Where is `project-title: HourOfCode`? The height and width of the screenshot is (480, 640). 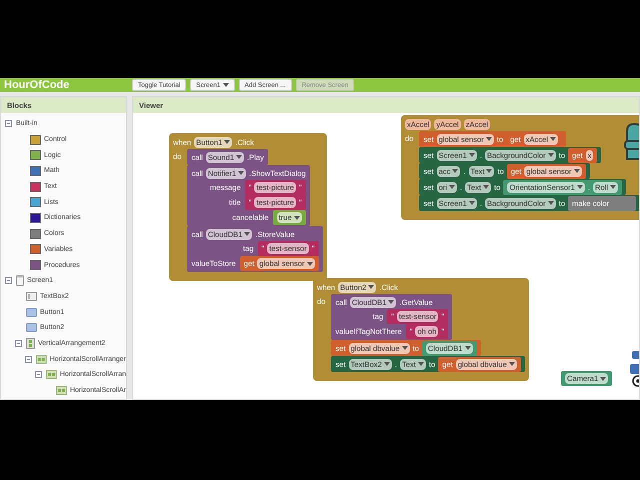
project-title: HourOfCode is located at coordinates (37, 85).